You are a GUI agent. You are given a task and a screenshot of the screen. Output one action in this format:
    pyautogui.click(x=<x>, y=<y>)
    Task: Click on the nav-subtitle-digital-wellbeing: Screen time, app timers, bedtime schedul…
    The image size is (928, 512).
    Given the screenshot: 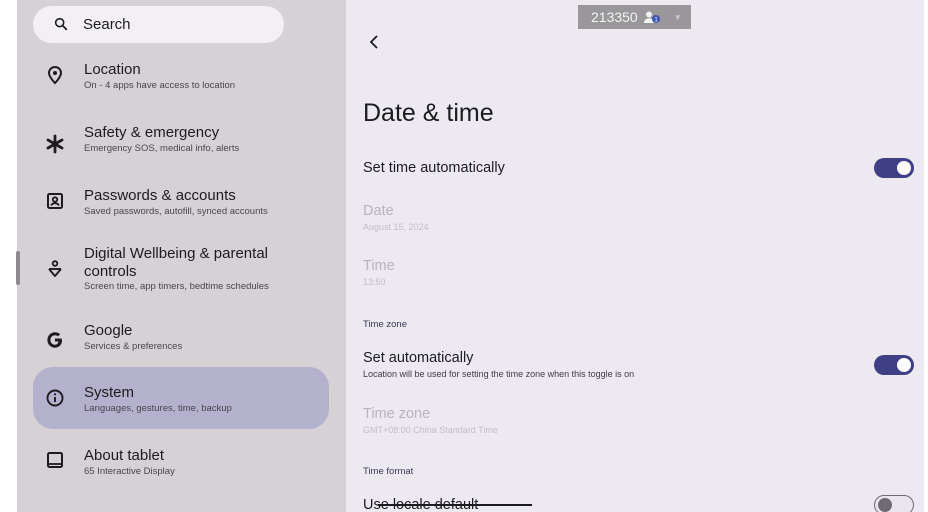 What is the action you would take?
    pyautogui.click(x=176, y=286)
    